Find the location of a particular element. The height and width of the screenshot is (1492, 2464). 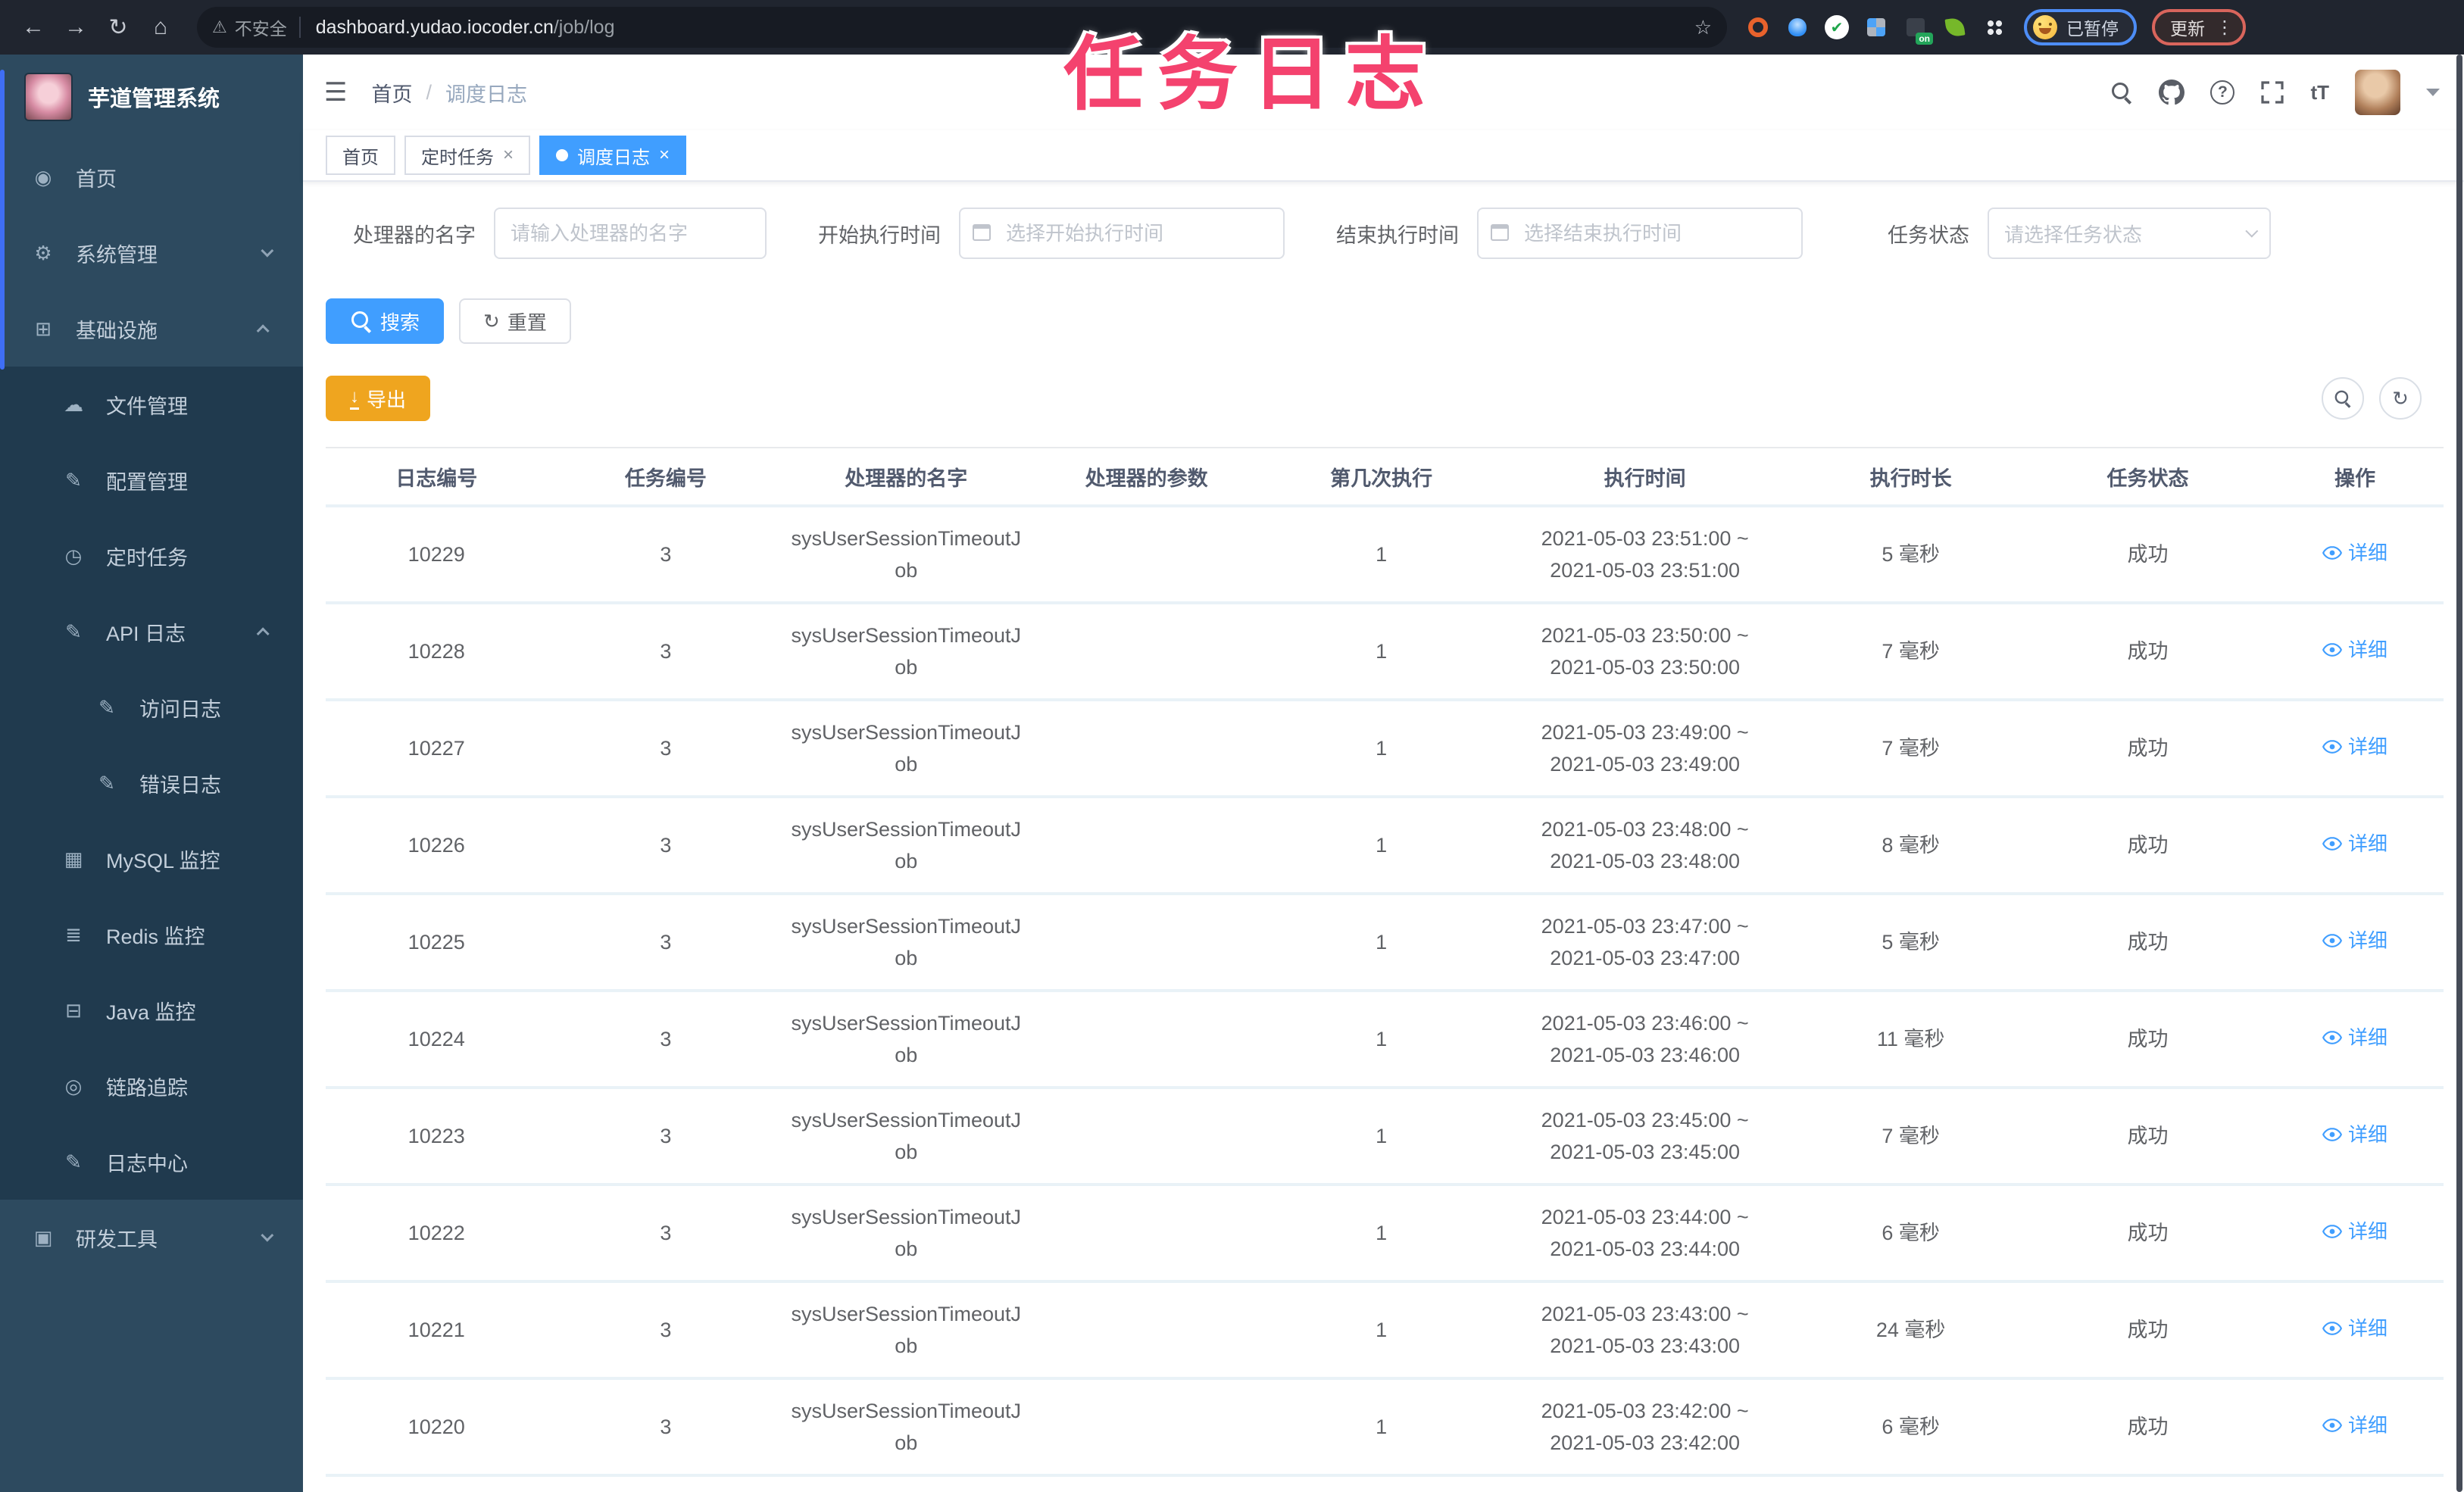

toggle-search-button is located at coordinates (2343, 399).